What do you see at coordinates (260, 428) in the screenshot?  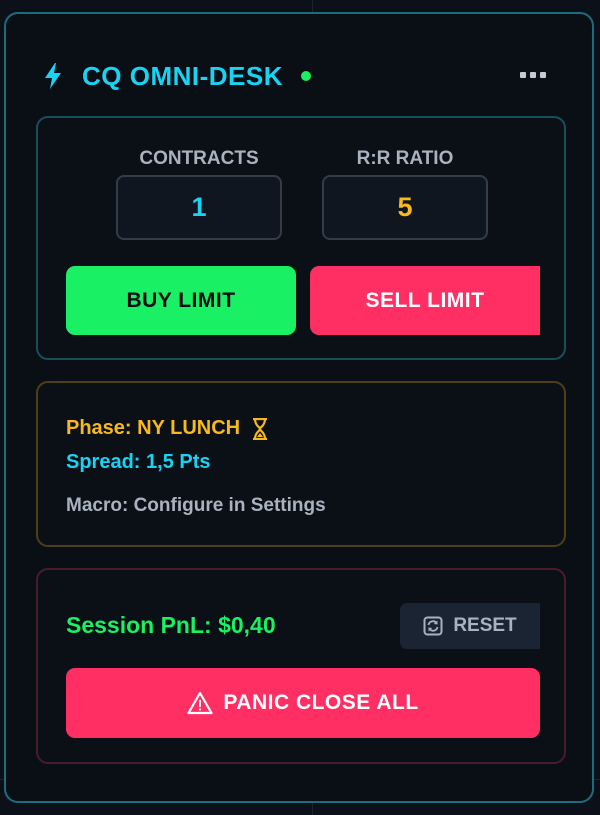 I see `hourglass-icon` at bounding box center [260, 428].